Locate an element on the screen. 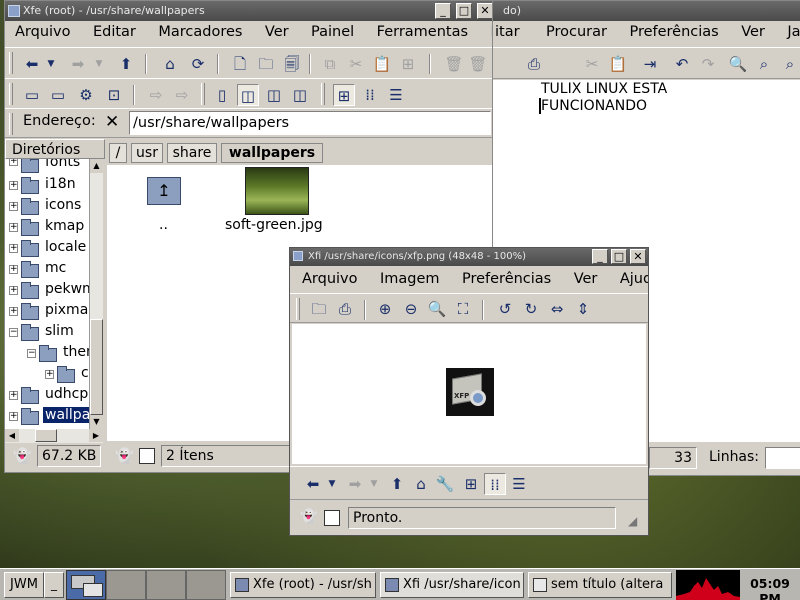  big-icons-view-icon: ⊞ is located at coordinates (471, 484).